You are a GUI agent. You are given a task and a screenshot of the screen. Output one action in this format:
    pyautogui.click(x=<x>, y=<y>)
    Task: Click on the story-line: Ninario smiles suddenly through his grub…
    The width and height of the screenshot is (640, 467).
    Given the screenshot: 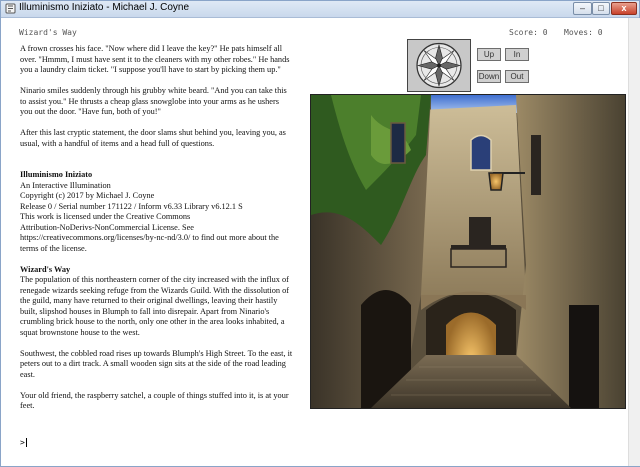 What is the action you would take?
    pyautogui.click(x=153, y=90)
    